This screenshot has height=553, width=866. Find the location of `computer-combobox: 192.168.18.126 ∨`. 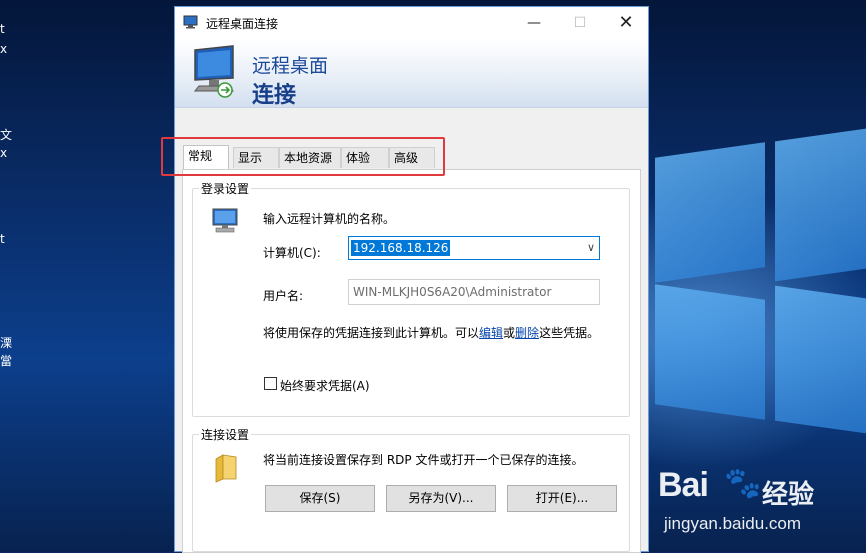

computer-combobox: 192.168.18.126 ∨ is located at coordinates (474, 248).